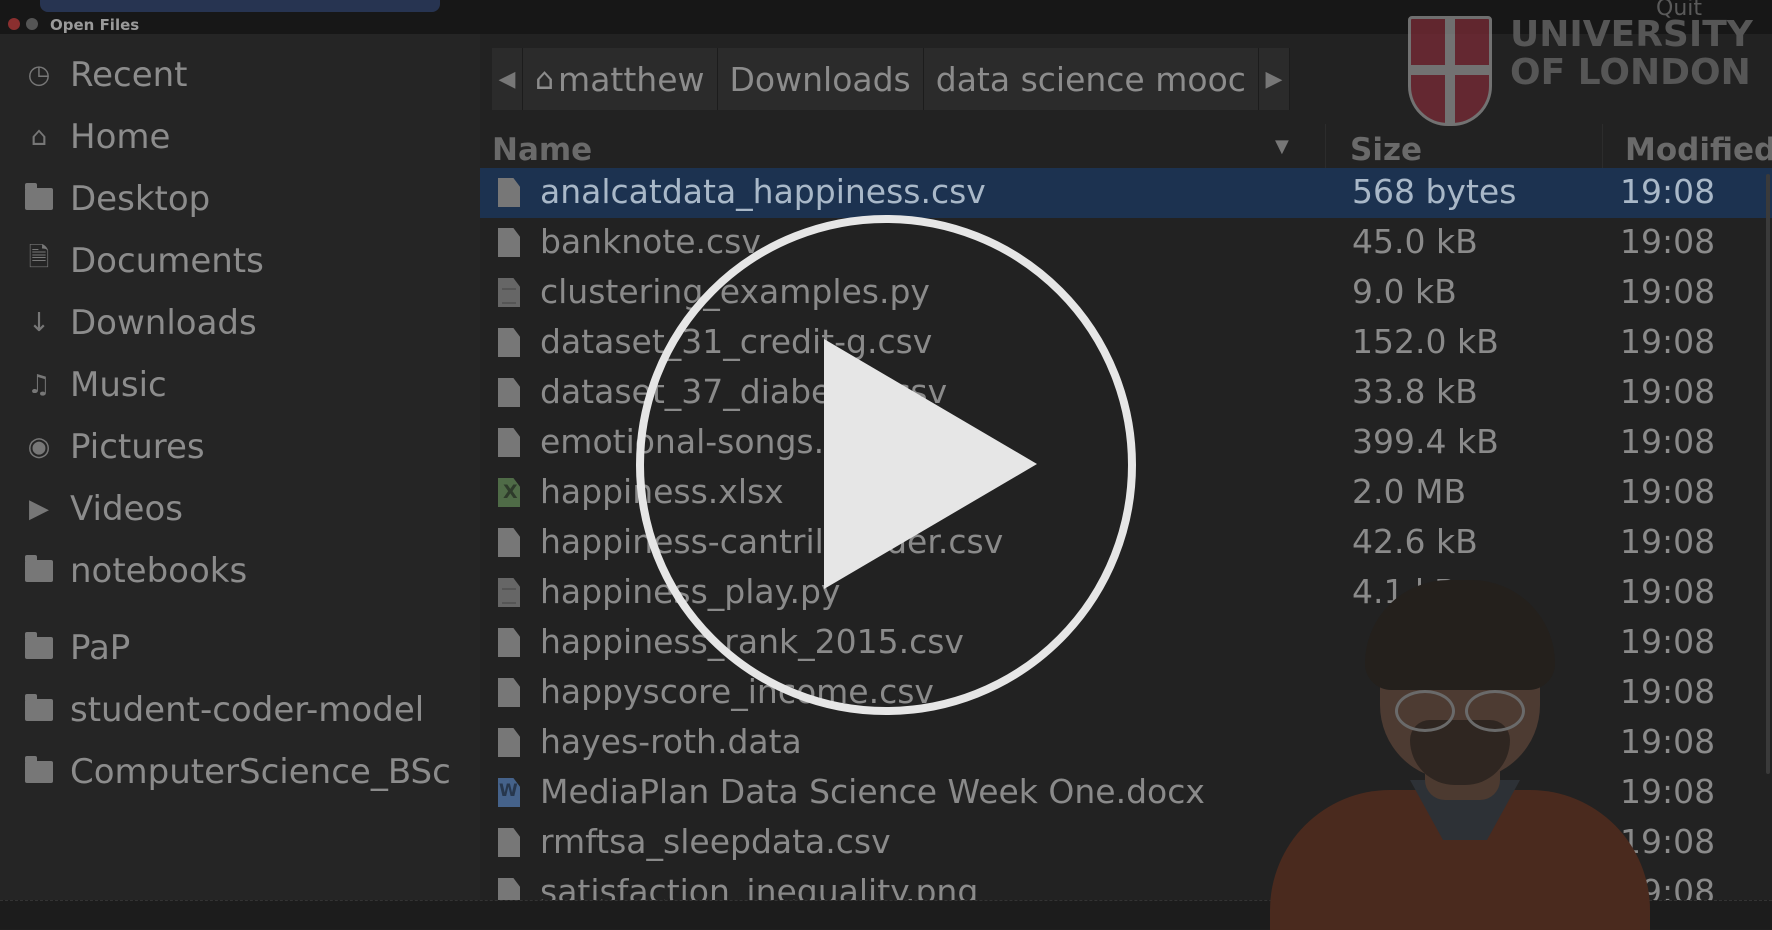 This screenshot has height=930, width=1772. Describe the element at coordinates (100, 648) in the screenshot. I see `sidebar-item-label: PaP` at that location.